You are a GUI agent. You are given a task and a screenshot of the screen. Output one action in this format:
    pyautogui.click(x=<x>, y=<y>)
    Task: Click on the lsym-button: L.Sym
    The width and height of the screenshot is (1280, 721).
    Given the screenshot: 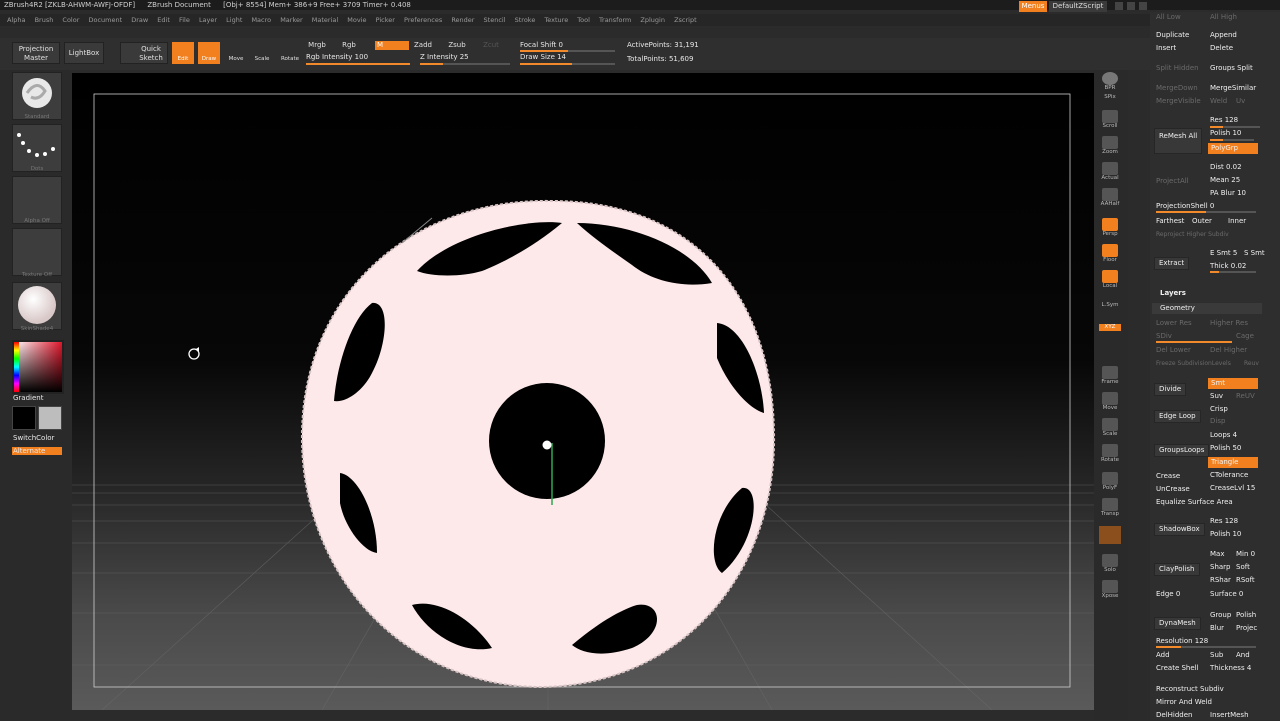 What is the action you would take?
    pyautogui.click(x=1110, y=313)
    